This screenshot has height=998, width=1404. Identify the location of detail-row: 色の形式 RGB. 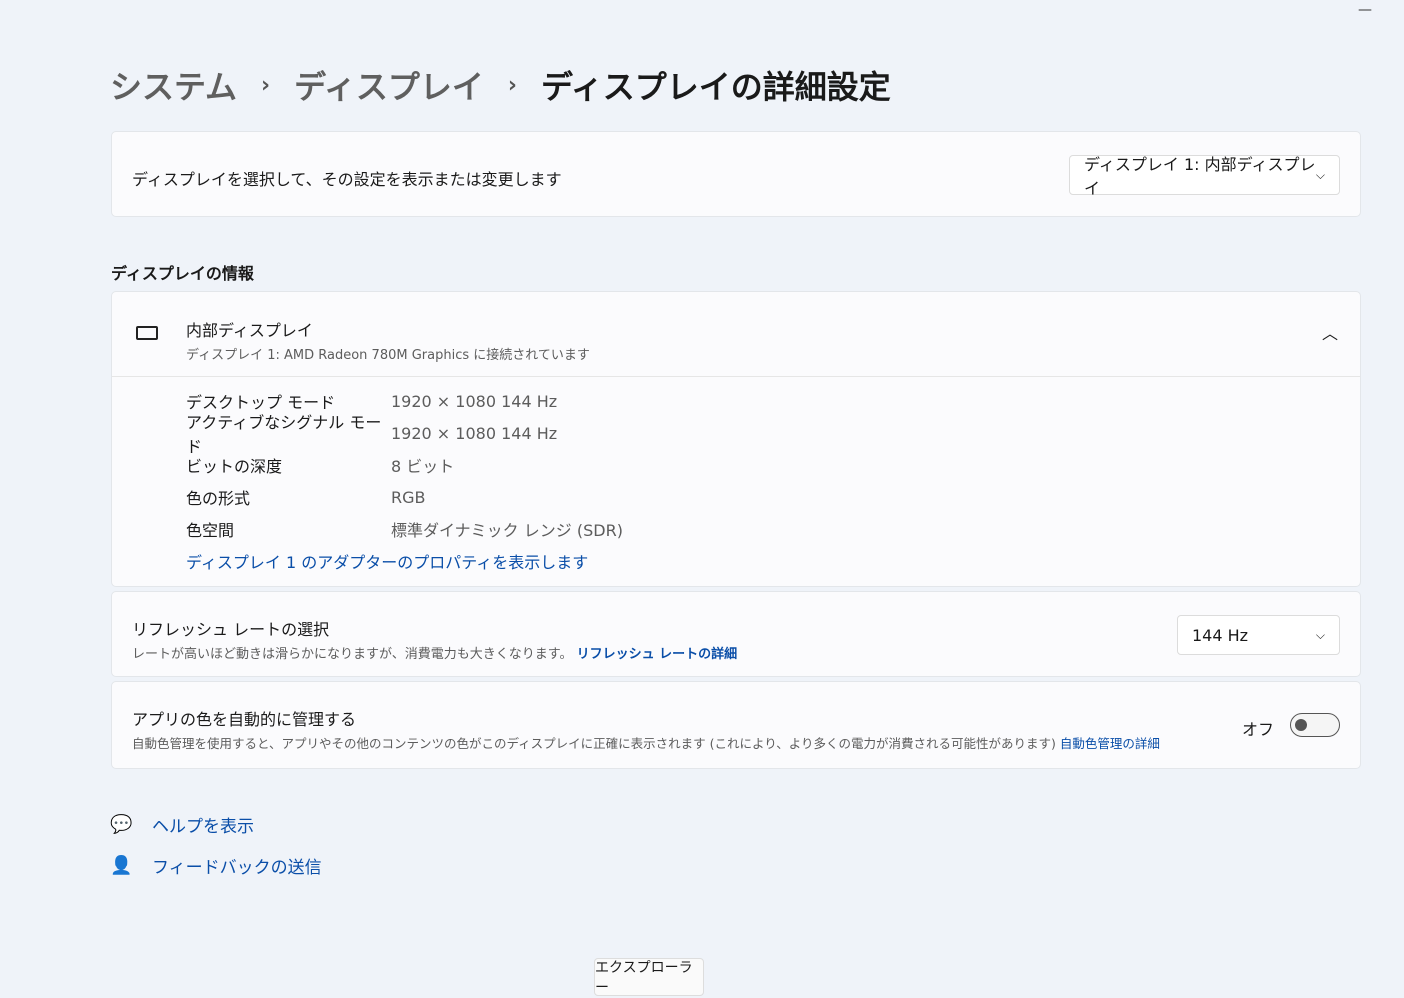
(404, 497).